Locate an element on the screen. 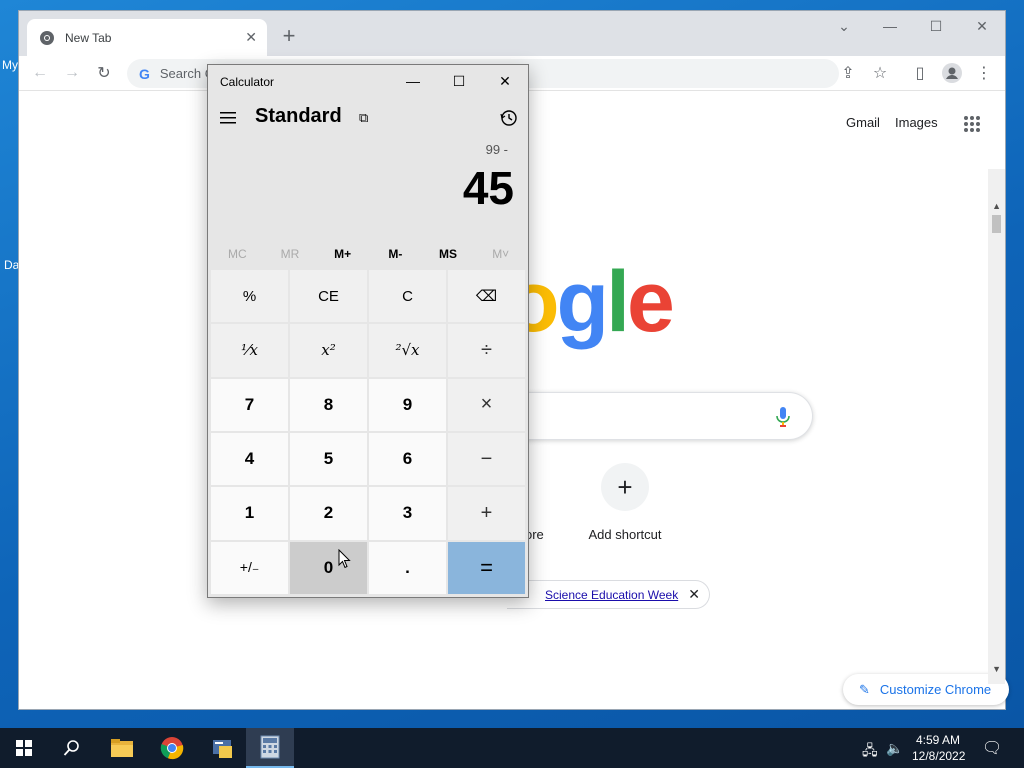 The width and height of the screenshot is (1024, 768). square-root-button: ²√x is located at coordinates (407, 350).